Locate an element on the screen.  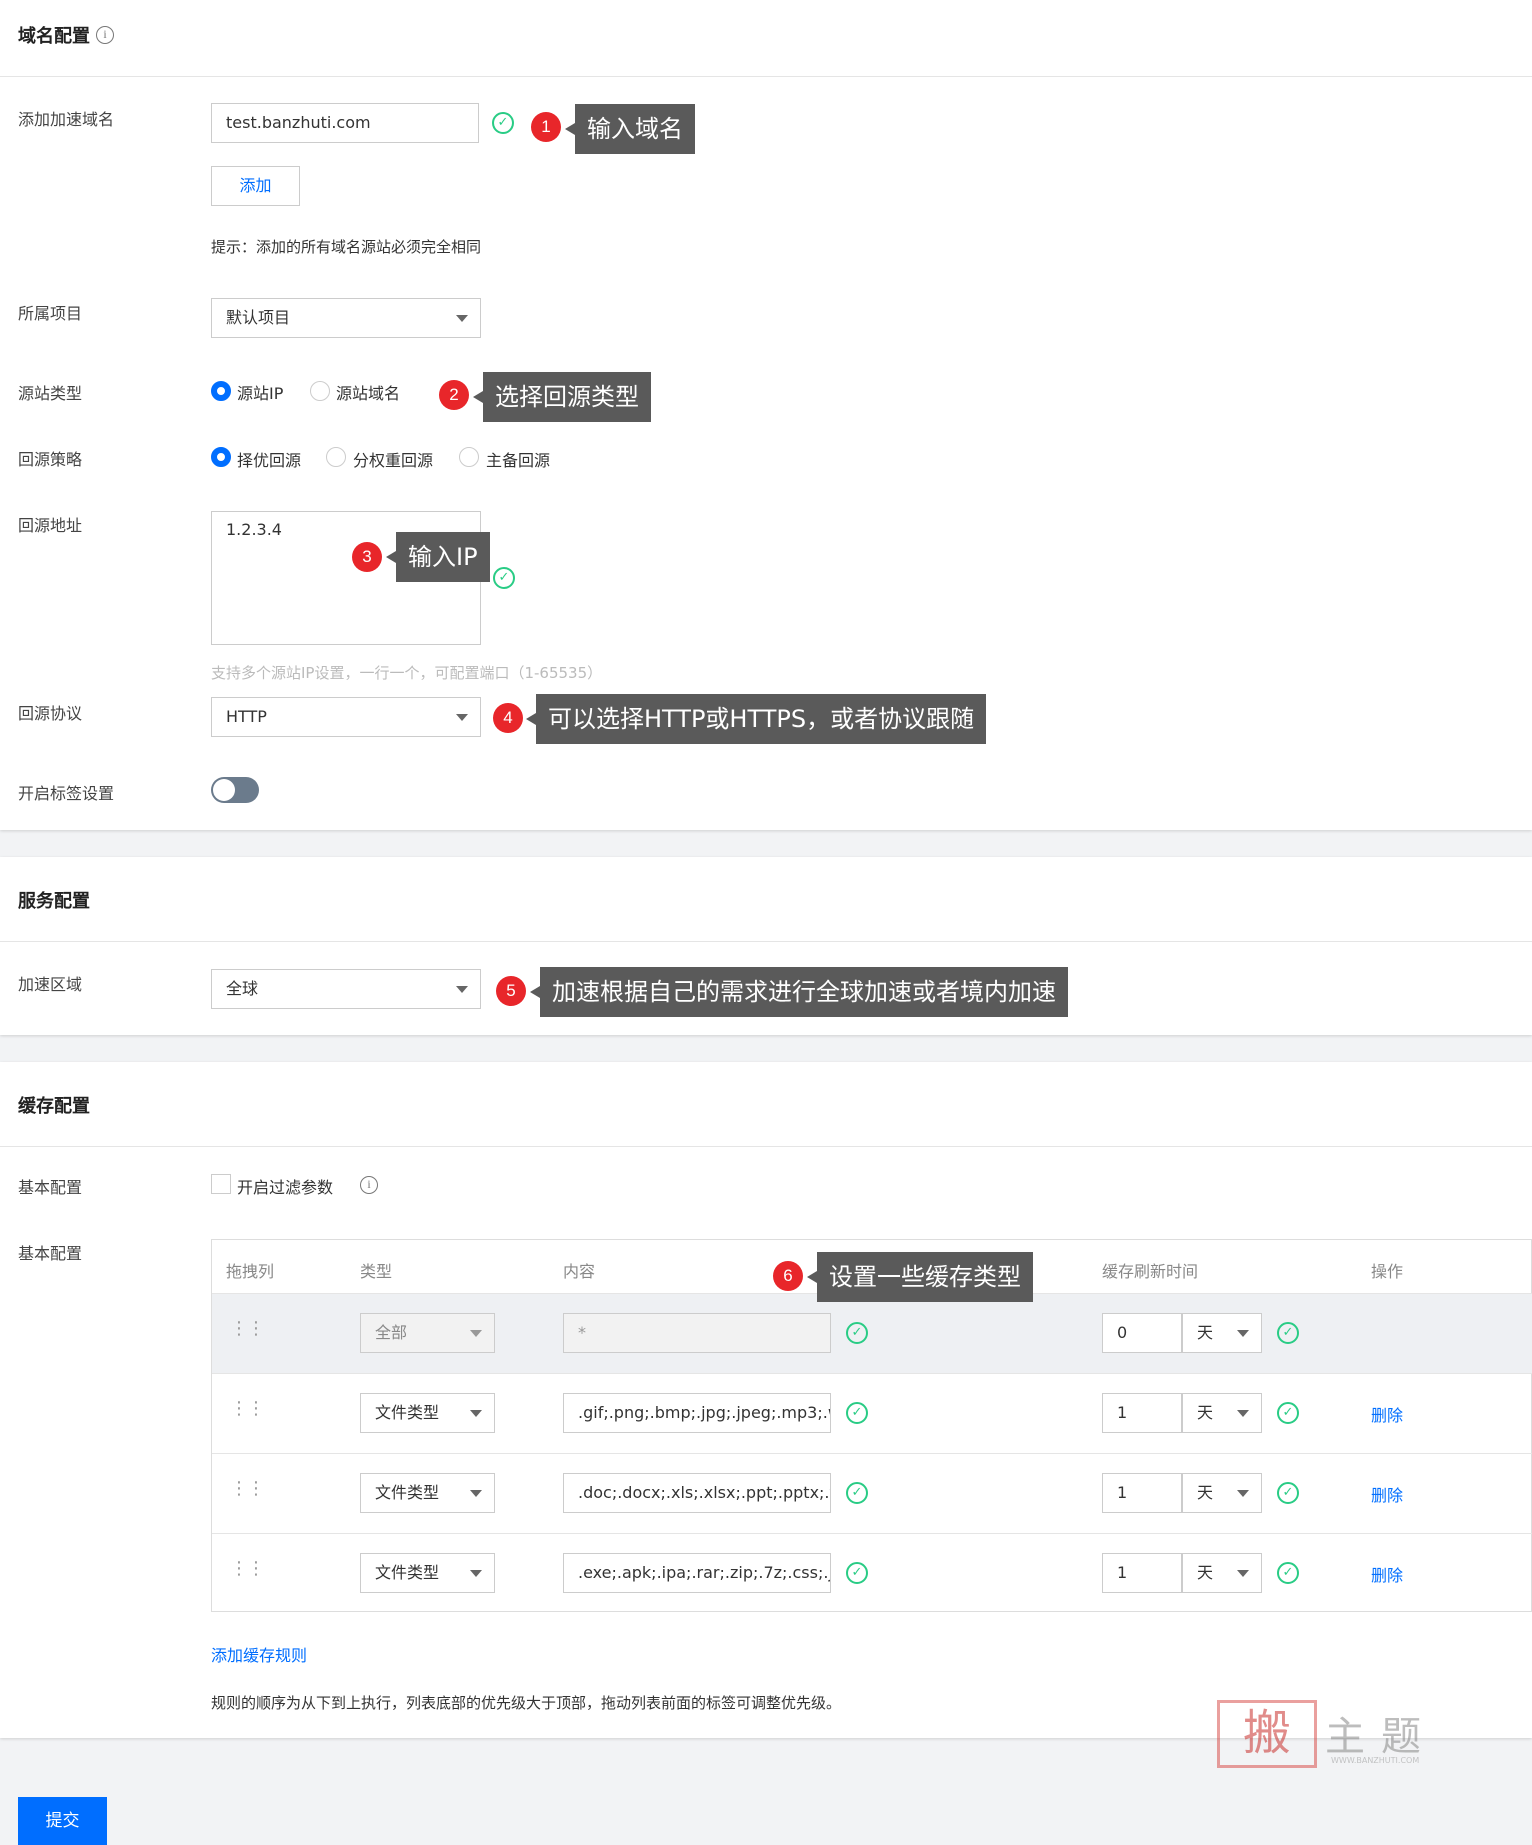
domain-tip: 提示：添加的所有域名源站必须完全相同 is located at coordinates (346, 247).